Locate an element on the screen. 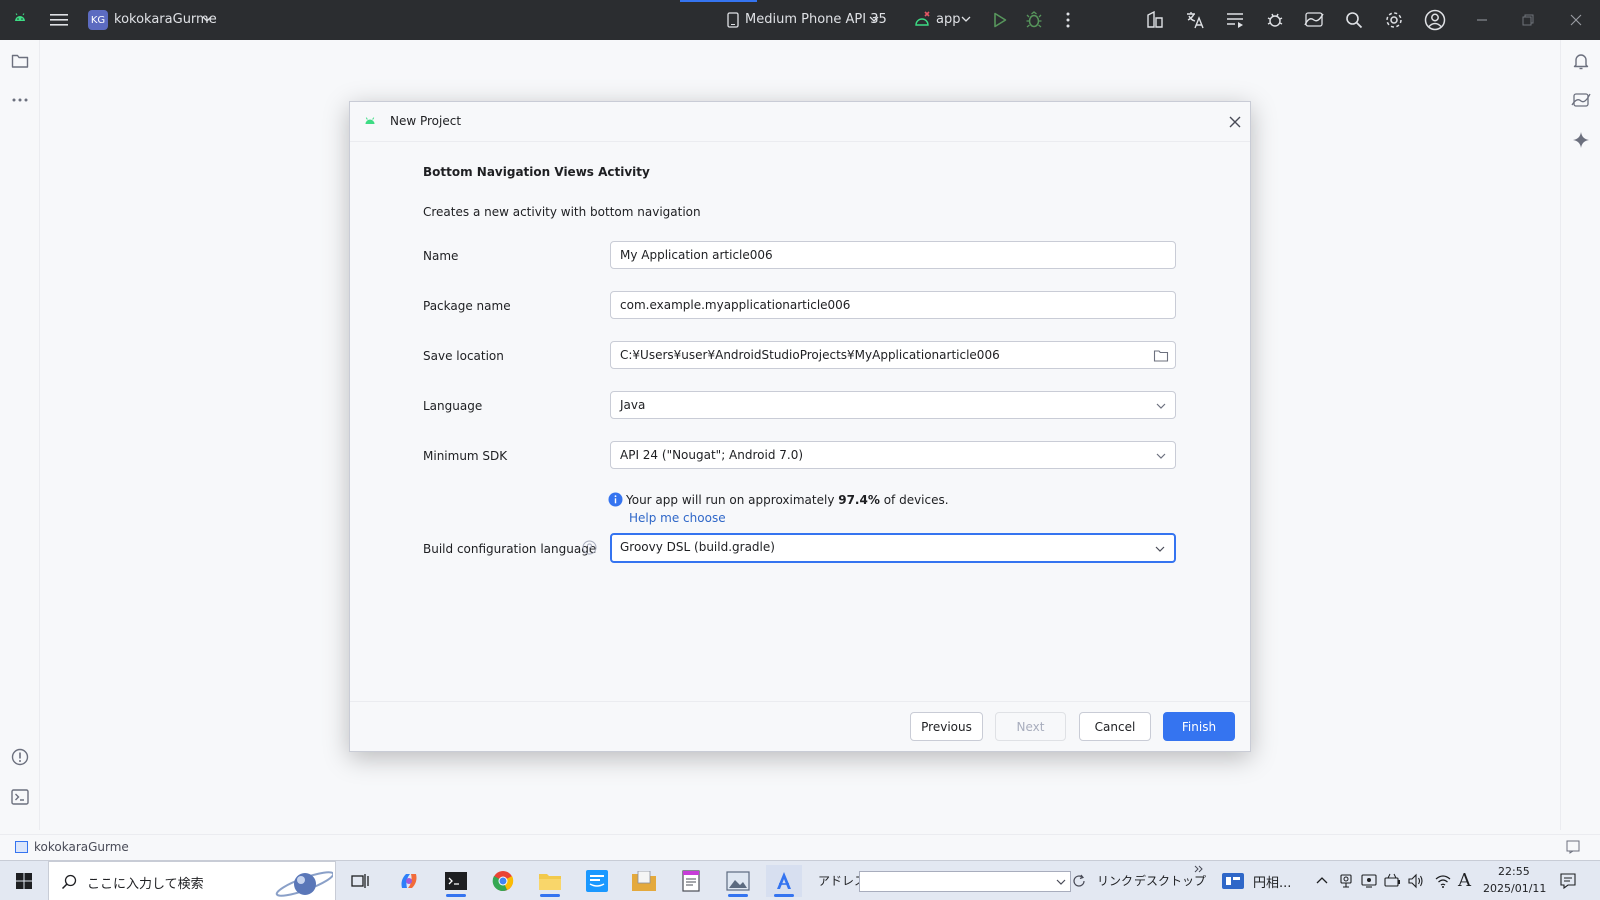  device-manager-icon is located at coordinates (1314, 20).